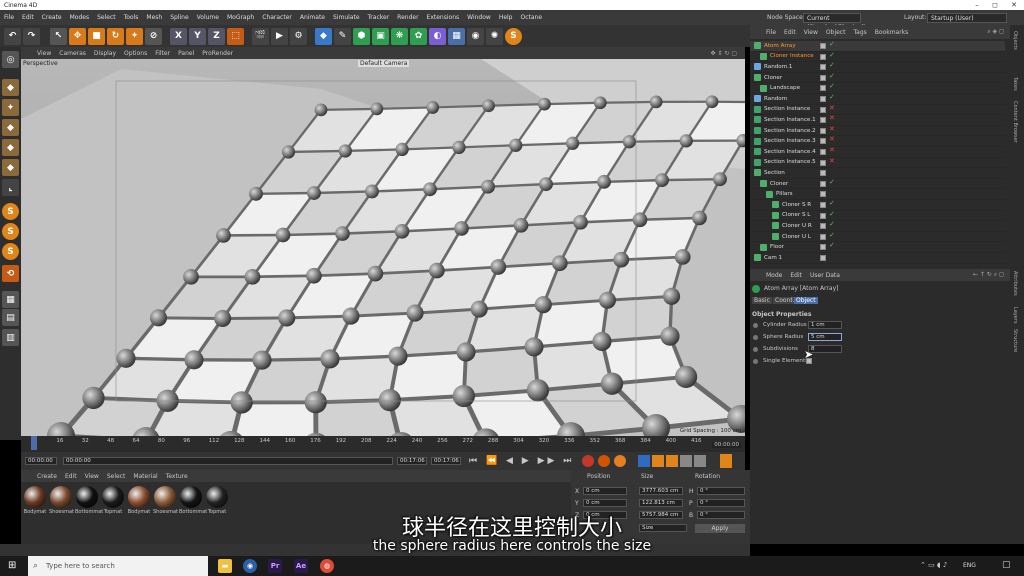 The width and height of the screenshot is (1024, 576). I want to click on after-effects-taskbar-icon: Ae, so click(301, 566).